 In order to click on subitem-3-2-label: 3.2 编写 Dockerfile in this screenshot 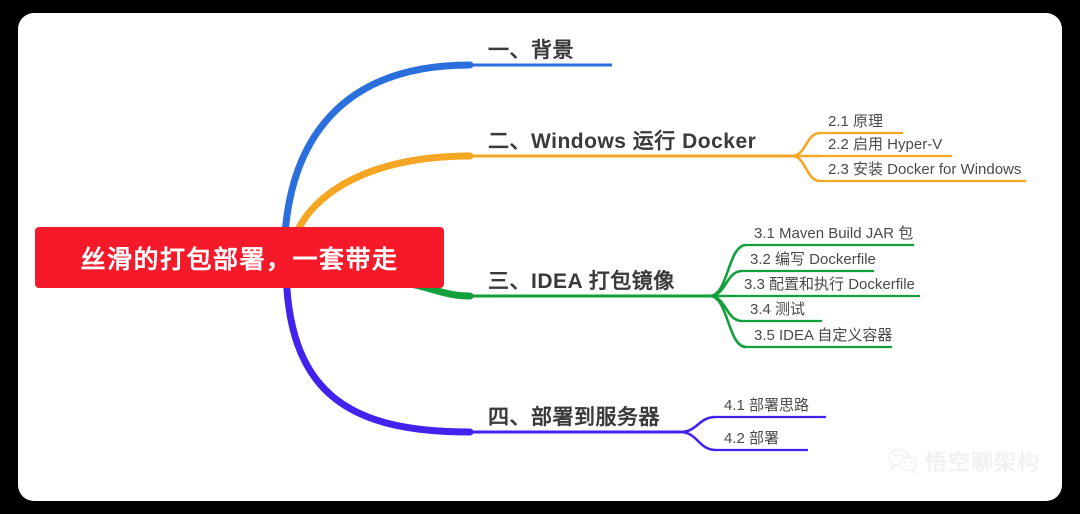, I will do `click(813, 259)`.